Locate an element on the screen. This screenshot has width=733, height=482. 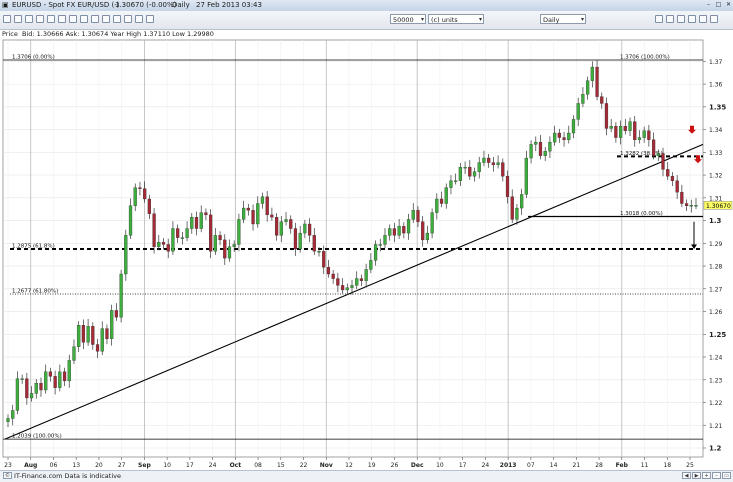
zoom-out-button: – is located at coordinates (716, 475).